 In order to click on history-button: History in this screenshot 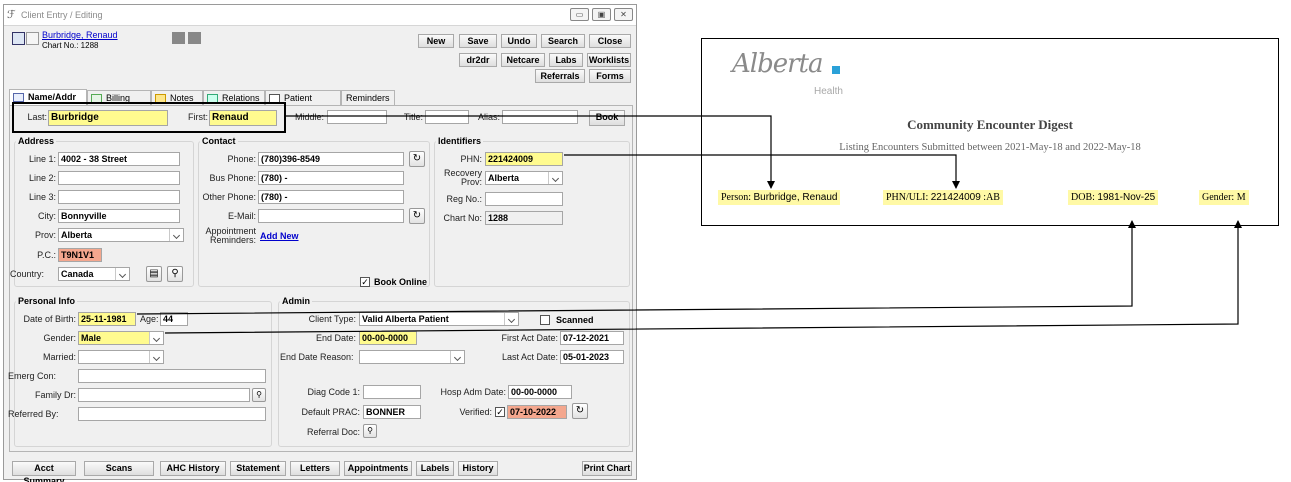, I will do `click(478, 468)`.